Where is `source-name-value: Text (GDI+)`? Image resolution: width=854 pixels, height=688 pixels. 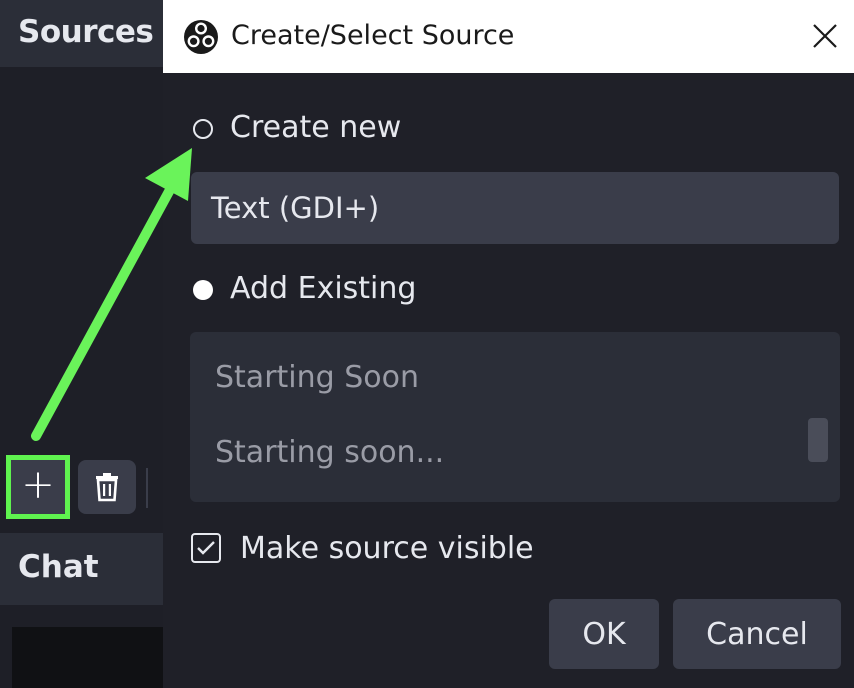
source-name-value: Text (GDI+) is located at coordinates (295, 208).